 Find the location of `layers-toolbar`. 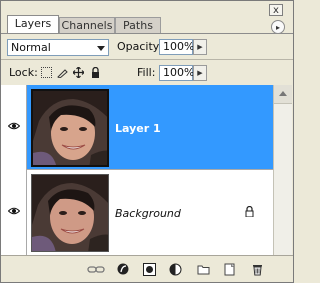

layers-toolbar is located at coordinates (147, 268).